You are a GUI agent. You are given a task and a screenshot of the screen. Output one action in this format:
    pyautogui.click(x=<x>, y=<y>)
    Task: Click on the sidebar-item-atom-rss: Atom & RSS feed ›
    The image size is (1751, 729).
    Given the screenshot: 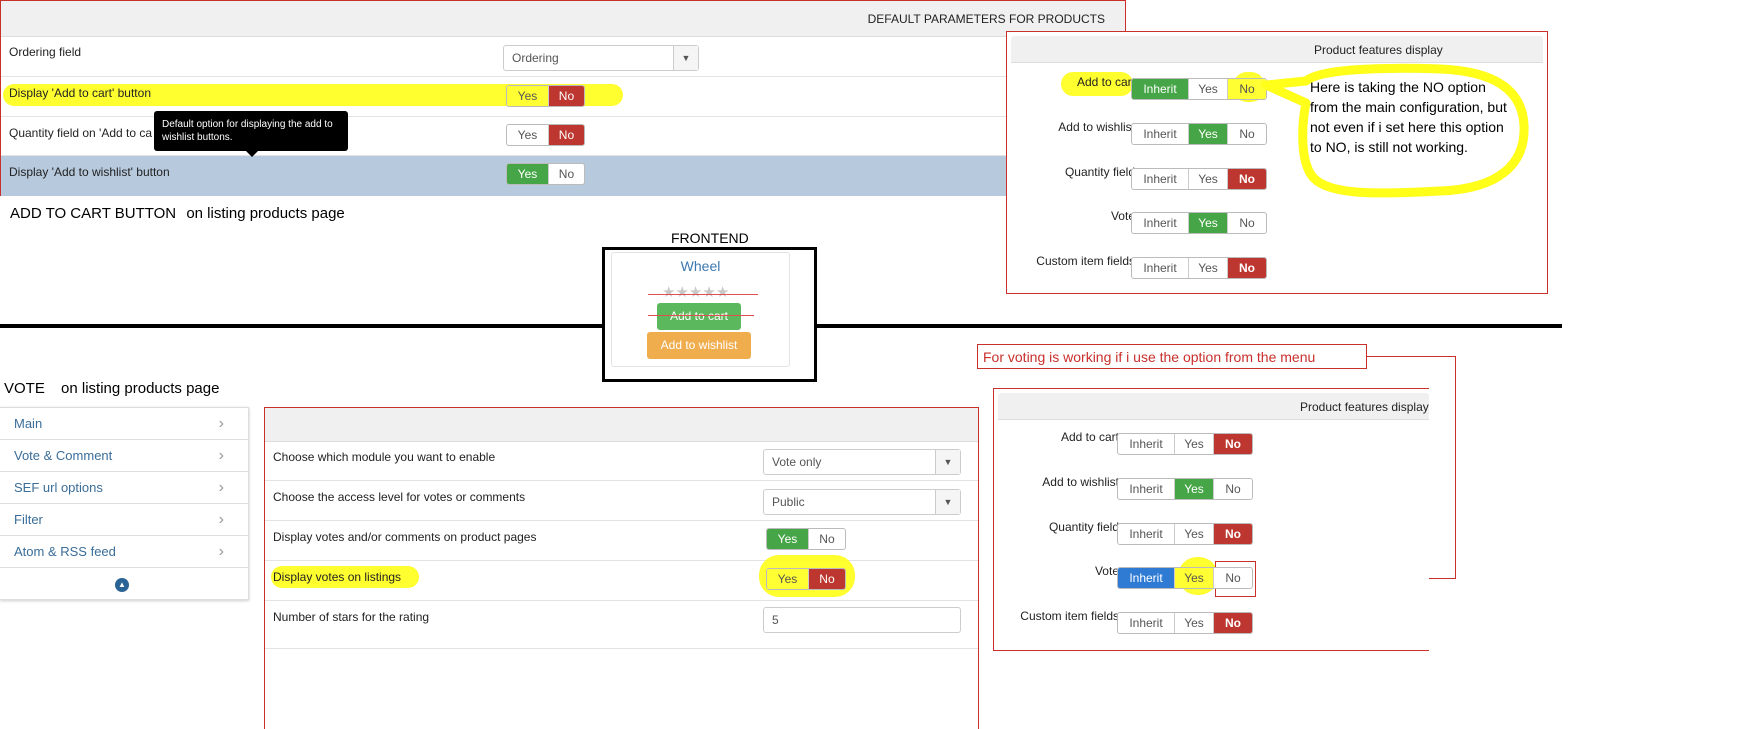 What is the action you would take?
    pyautogui.click(x=124, y=552)
    